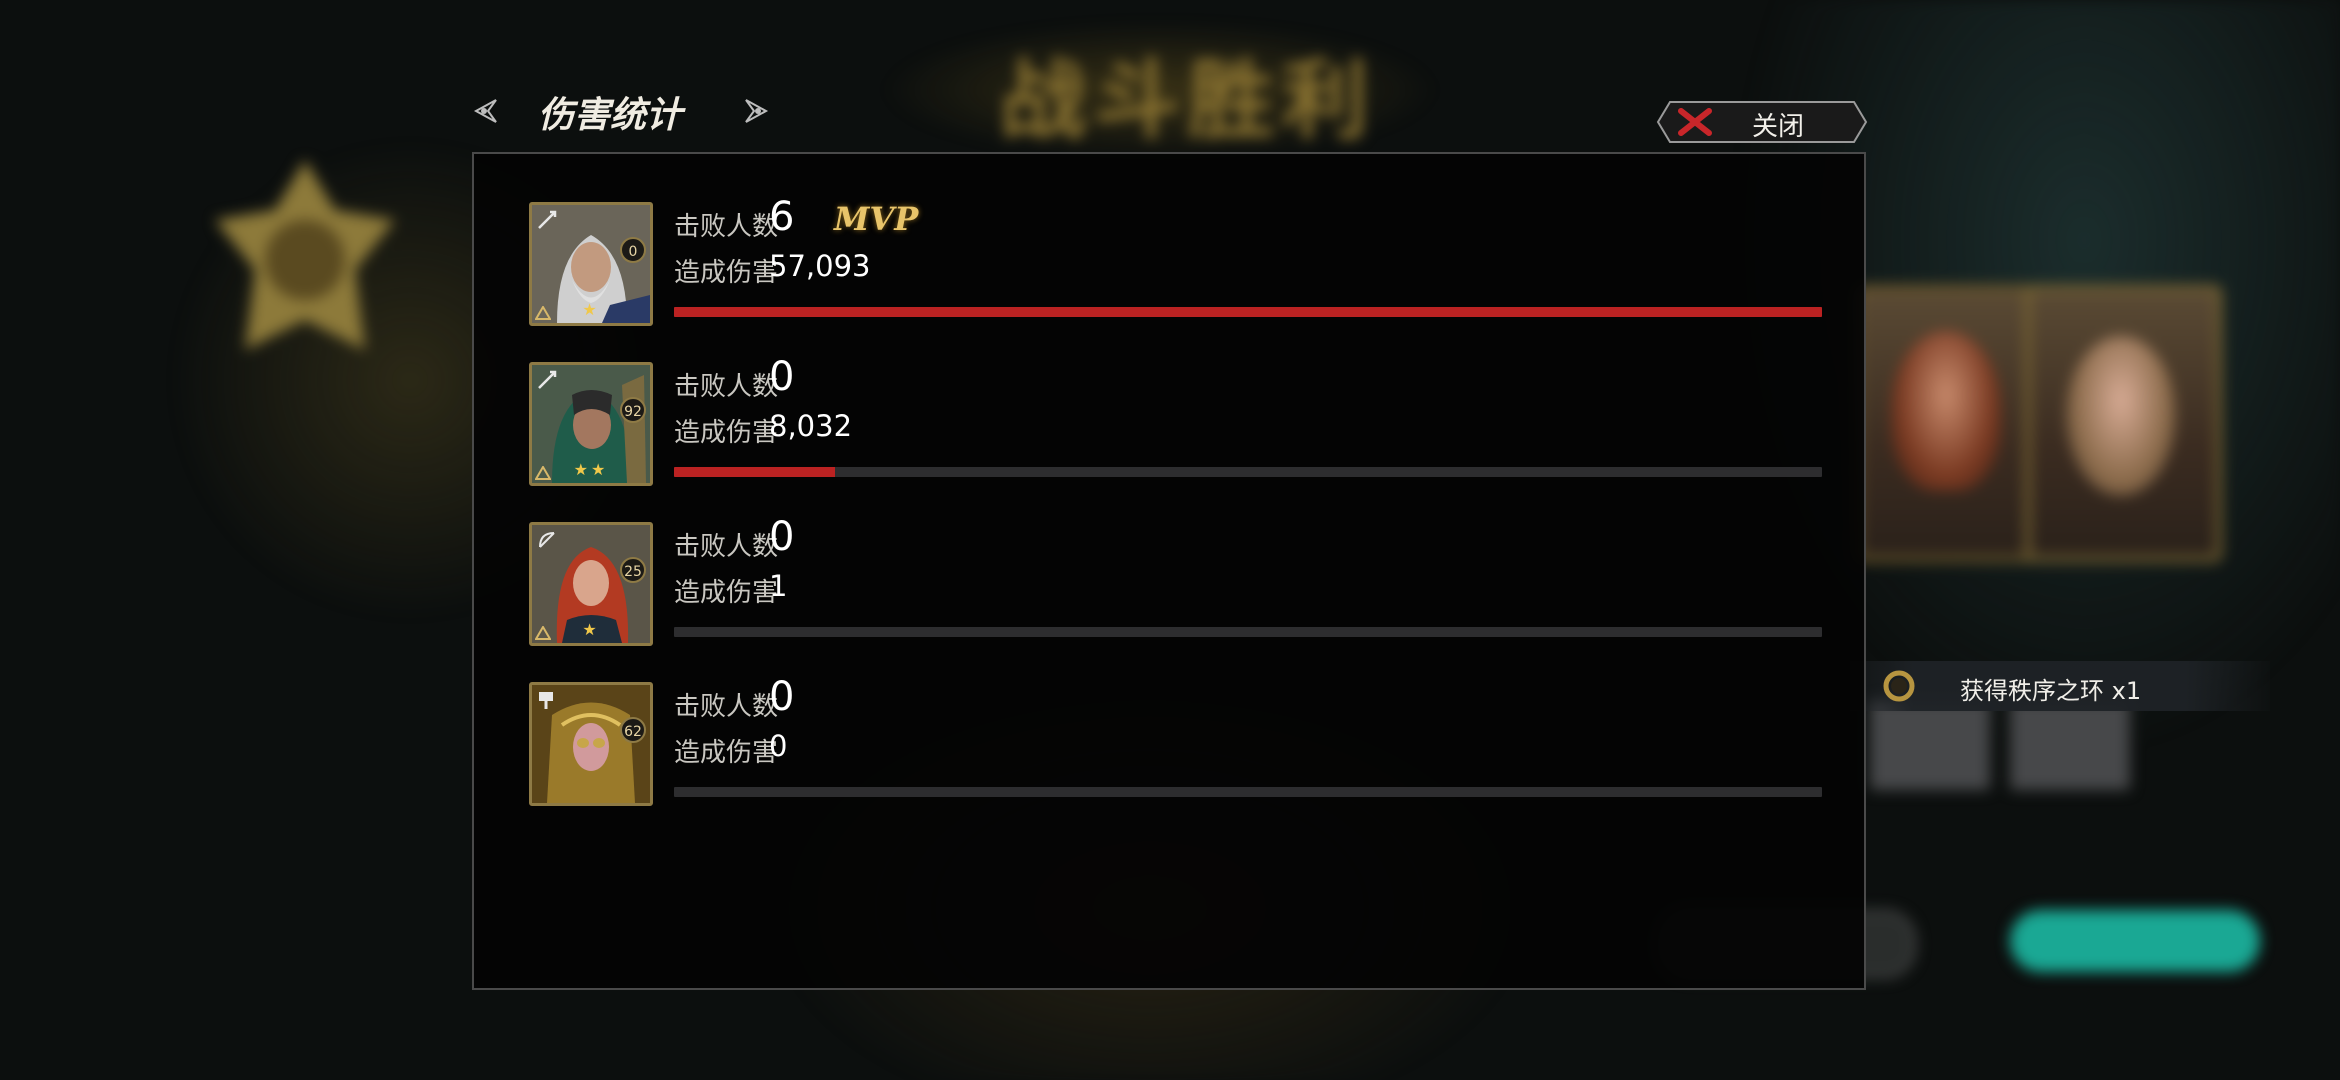  What do you see at coordinates (1695, 122) in the screenshot?
I see `close-icon` at bounding box center [1695, 122].